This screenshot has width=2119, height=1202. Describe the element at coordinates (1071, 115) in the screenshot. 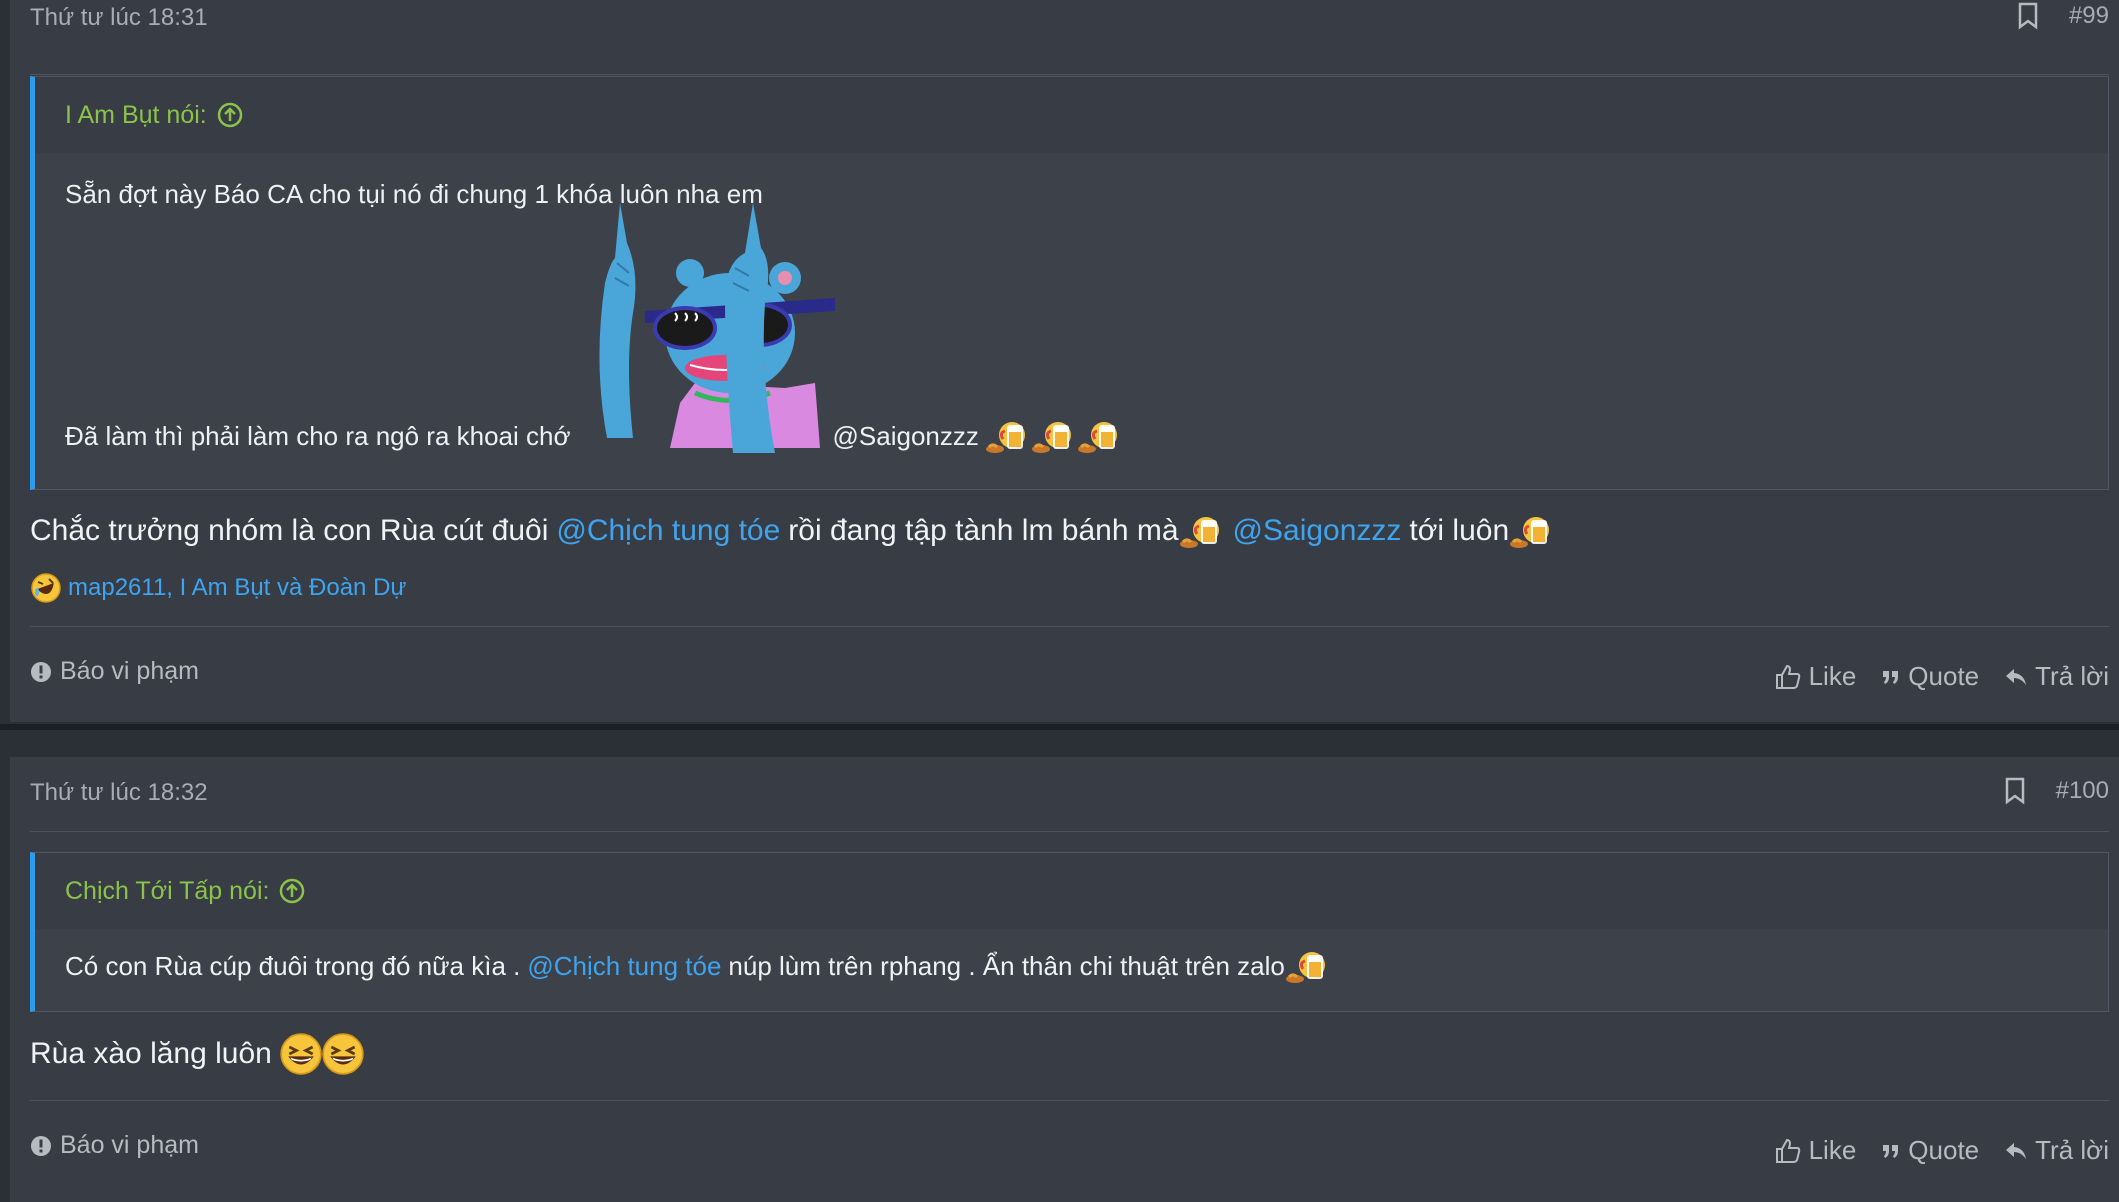

I see `quote-header: I Am Bụt nói:` at that location.